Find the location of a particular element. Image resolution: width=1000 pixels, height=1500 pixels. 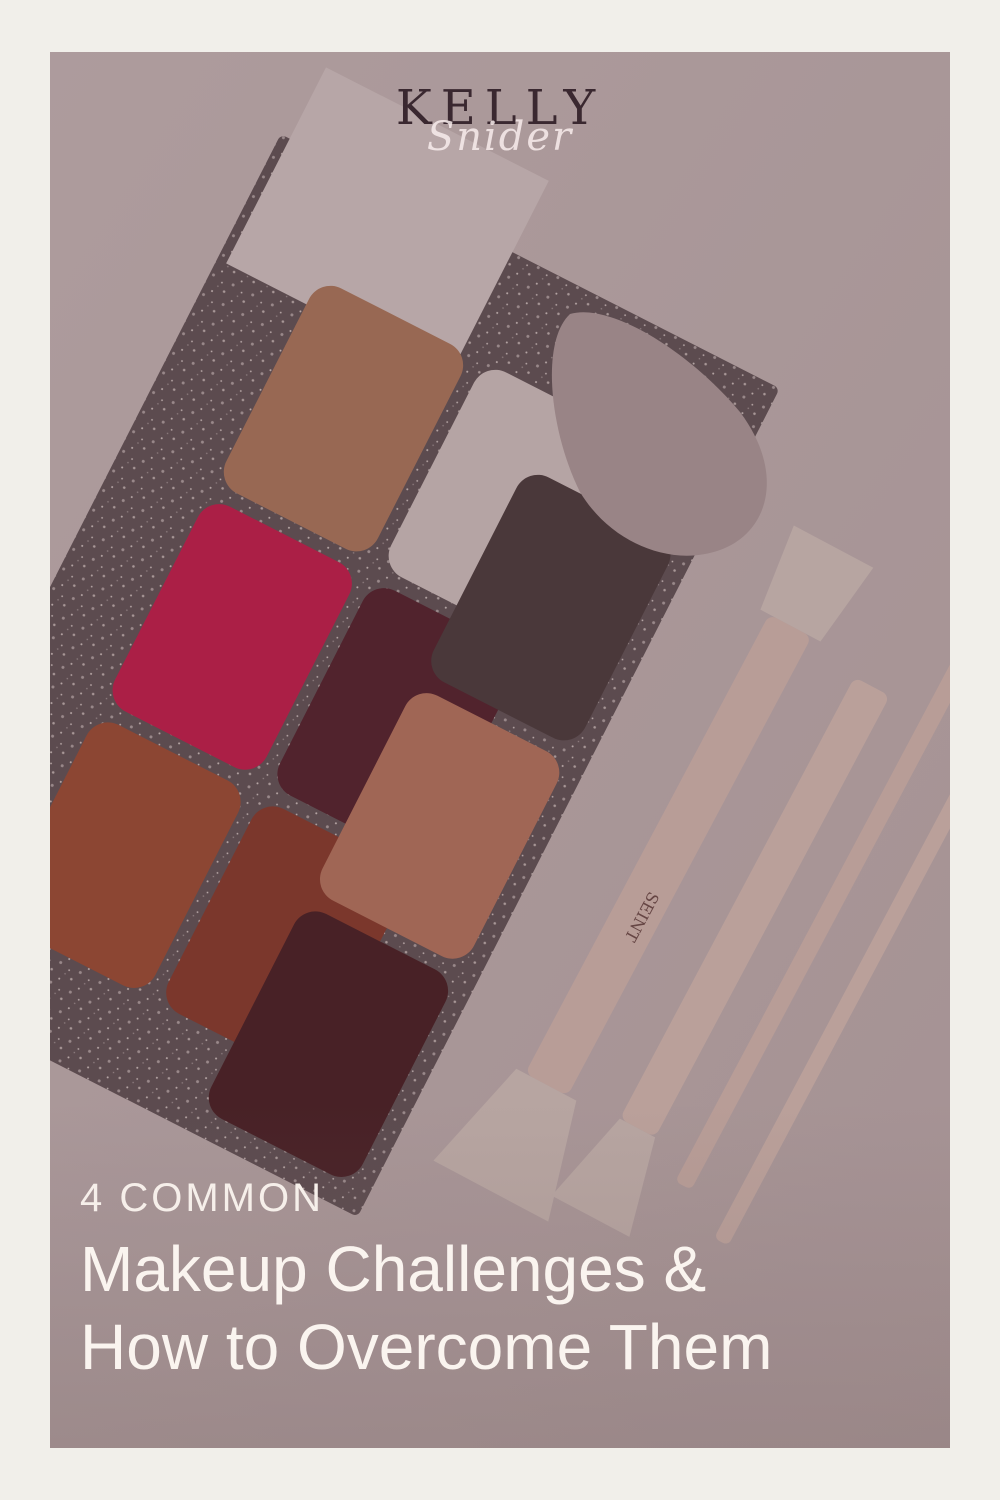

headline-line-2: How to Overcome Them is located at coordinates (426, 1347).